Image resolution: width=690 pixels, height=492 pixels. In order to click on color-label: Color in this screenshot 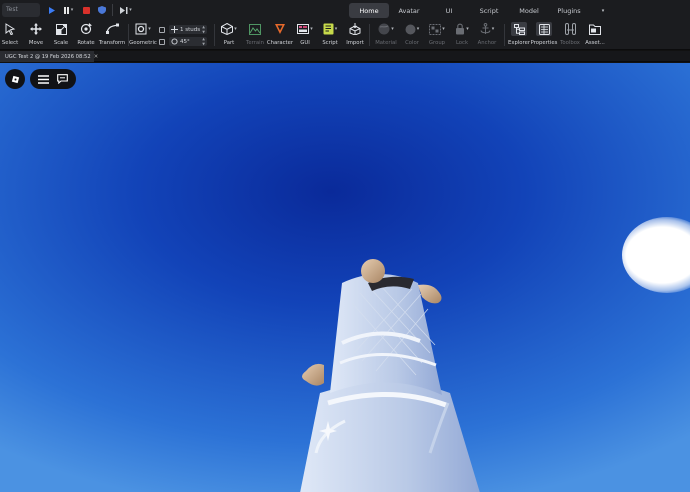, I will do `click(412, 43)`.